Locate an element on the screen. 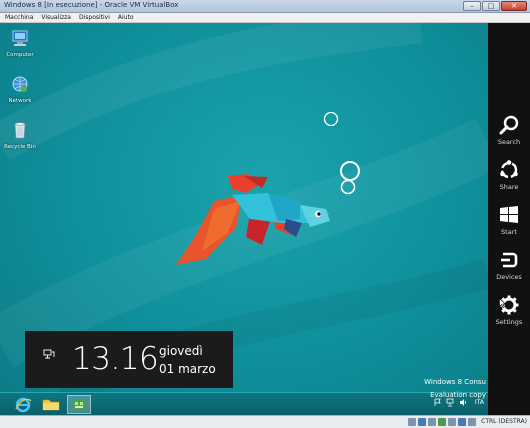  lock-clock-panel: 13.16 giovedì 01 marzo is located at coordinates (129, 359).